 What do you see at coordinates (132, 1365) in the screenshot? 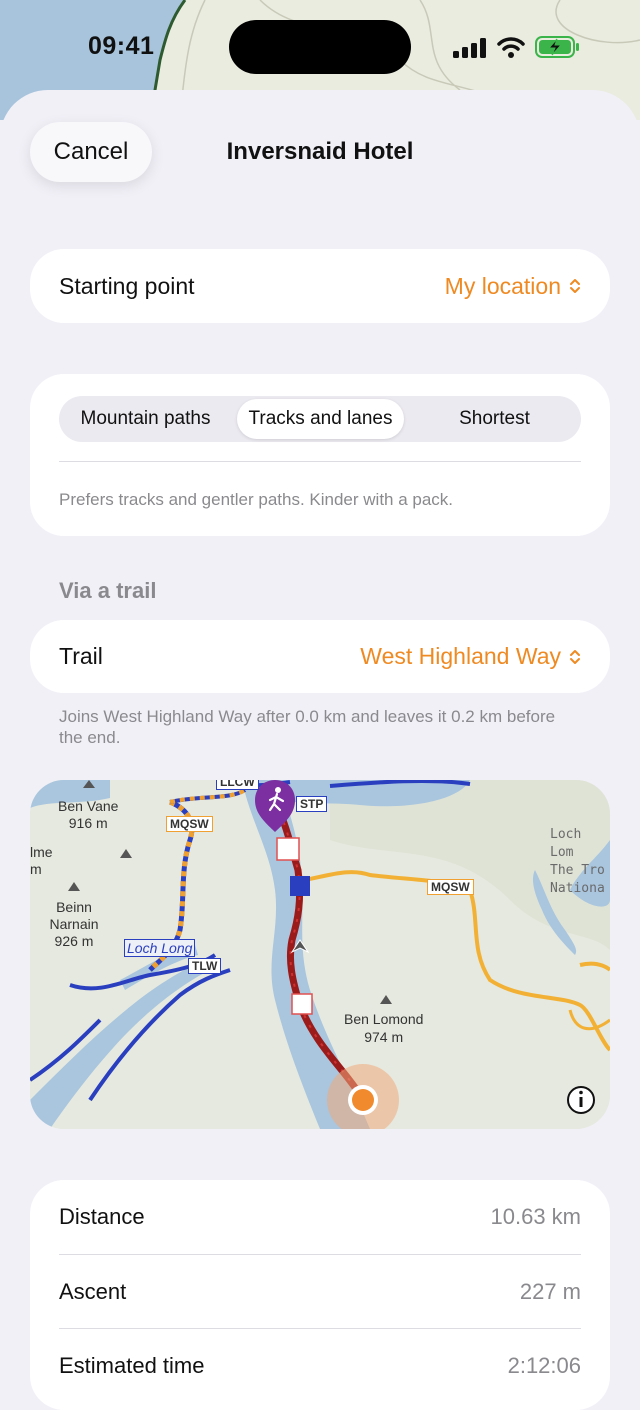
I see `stat-label: Estimated time` at bounding box center [132, 1365].